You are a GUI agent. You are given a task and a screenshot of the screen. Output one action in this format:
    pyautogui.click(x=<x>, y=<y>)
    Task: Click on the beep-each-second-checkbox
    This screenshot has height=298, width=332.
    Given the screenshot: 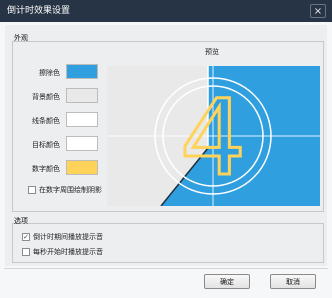 What is the action you would take?
    pyautogui.click(x=26, y=252)
    